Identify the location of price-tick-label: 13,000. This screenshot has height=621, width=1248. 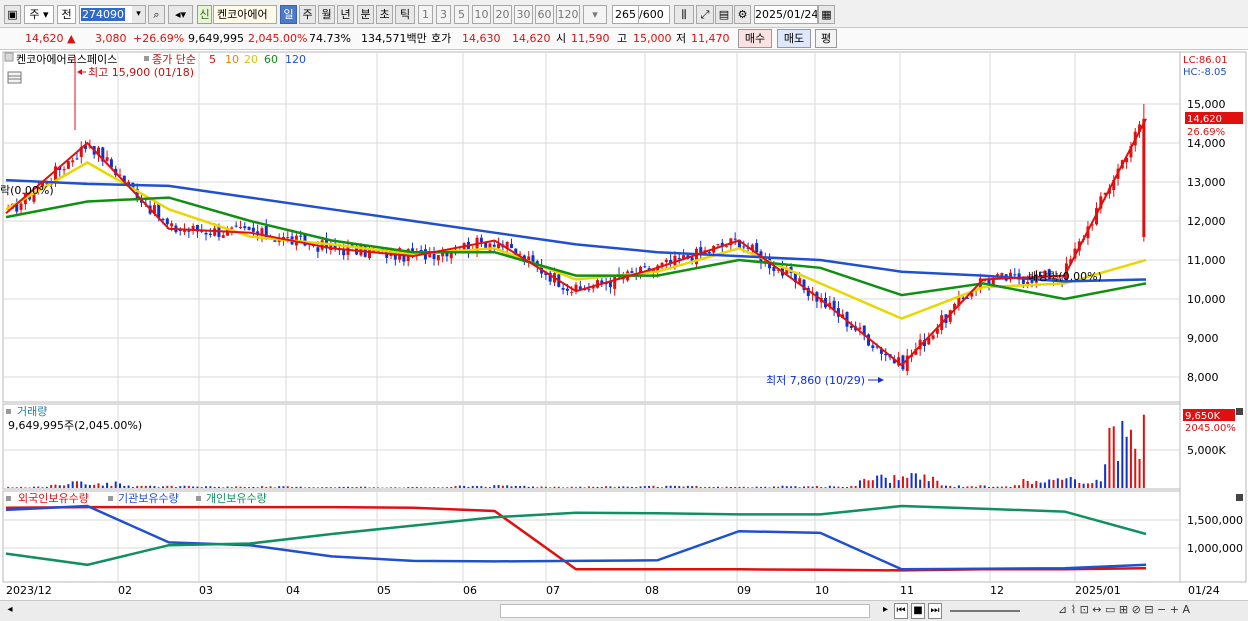
(1206, 182).